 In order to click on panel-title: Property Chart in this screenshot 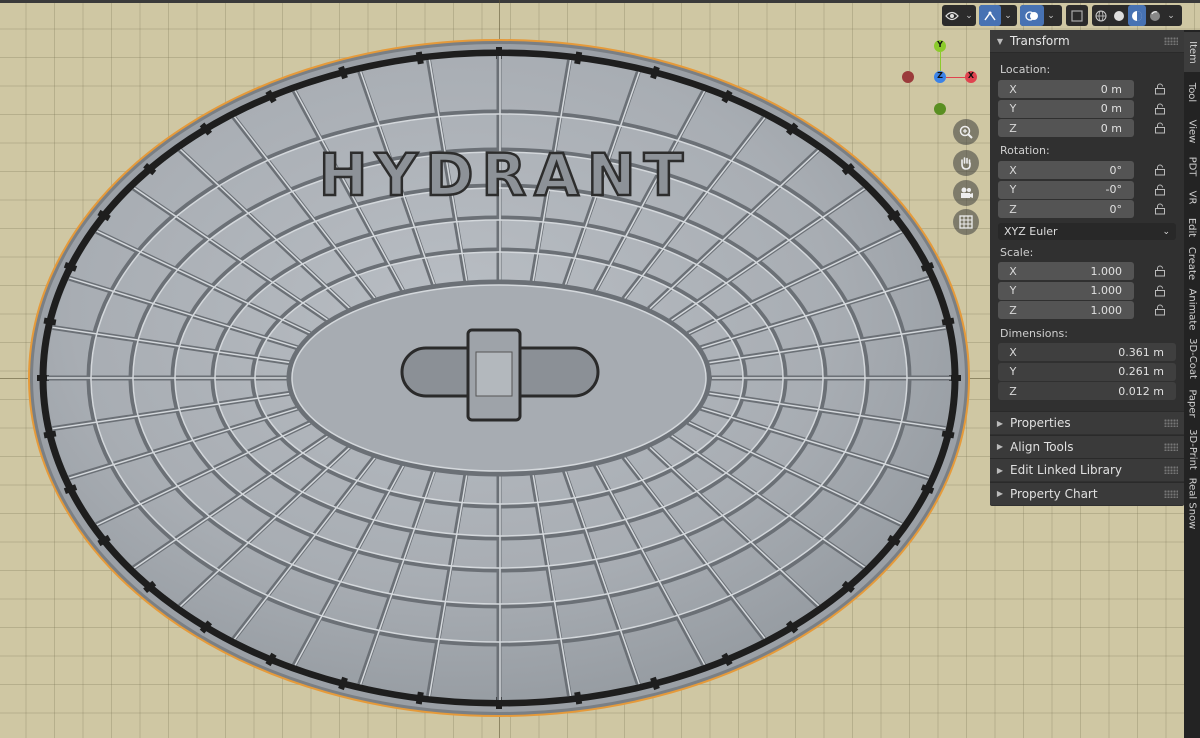, I will do `click(1054, 493)`.